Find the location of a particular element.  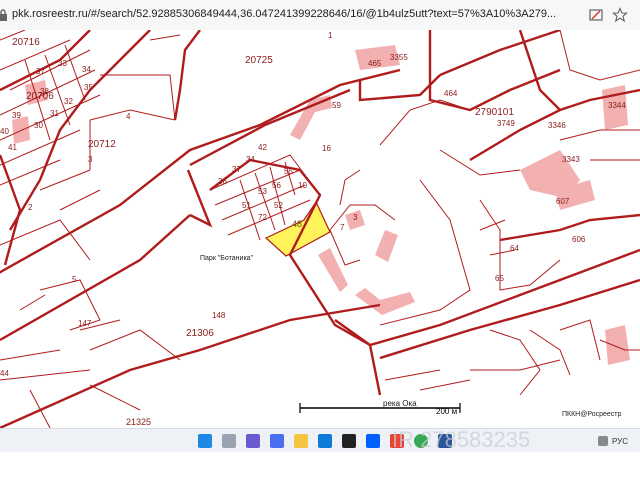

parcel-label: 465 is located at coordinates (375, 63).